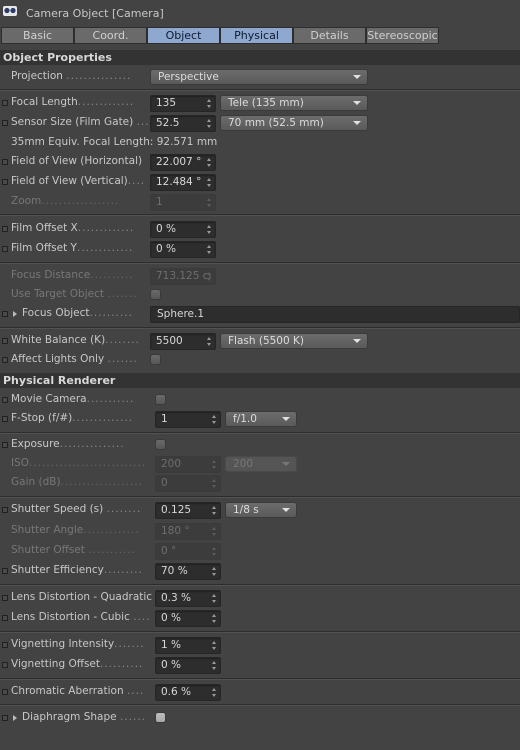 The width and height of the screenshot is (520, 750). Describe the element at coordinates (110, 35) in the screenshot. I see `tab-coord: Coord.` at that location.